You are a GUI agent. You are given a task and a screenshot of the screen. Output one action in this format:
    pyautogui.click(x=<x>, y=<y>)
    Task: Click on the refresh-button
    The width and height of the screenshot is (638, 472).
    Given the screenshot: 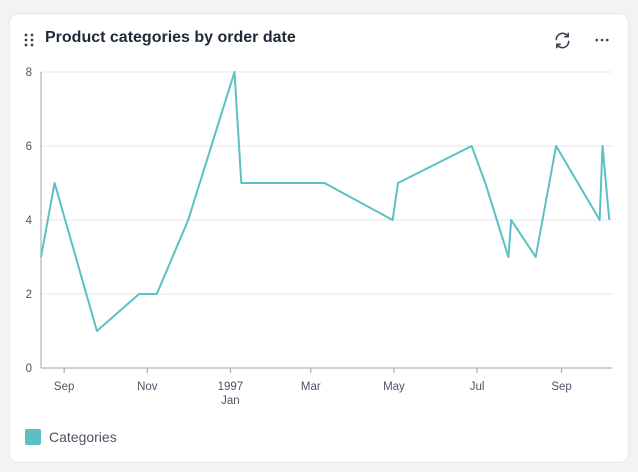 What is the action you would take?
    pyautogui.click(x=562, y=40)
    